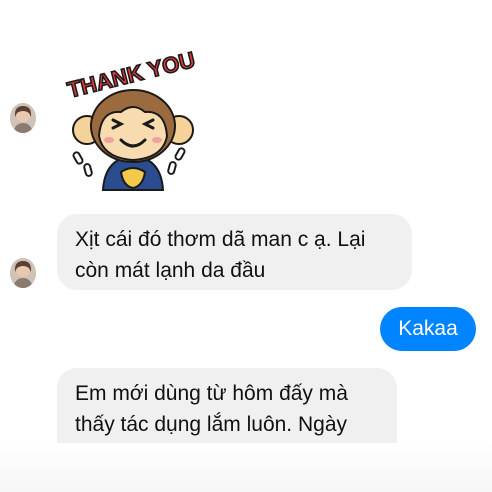  I want to click on message-line: Em mới dùng từ hôm đấy mà, so click(211, 393).